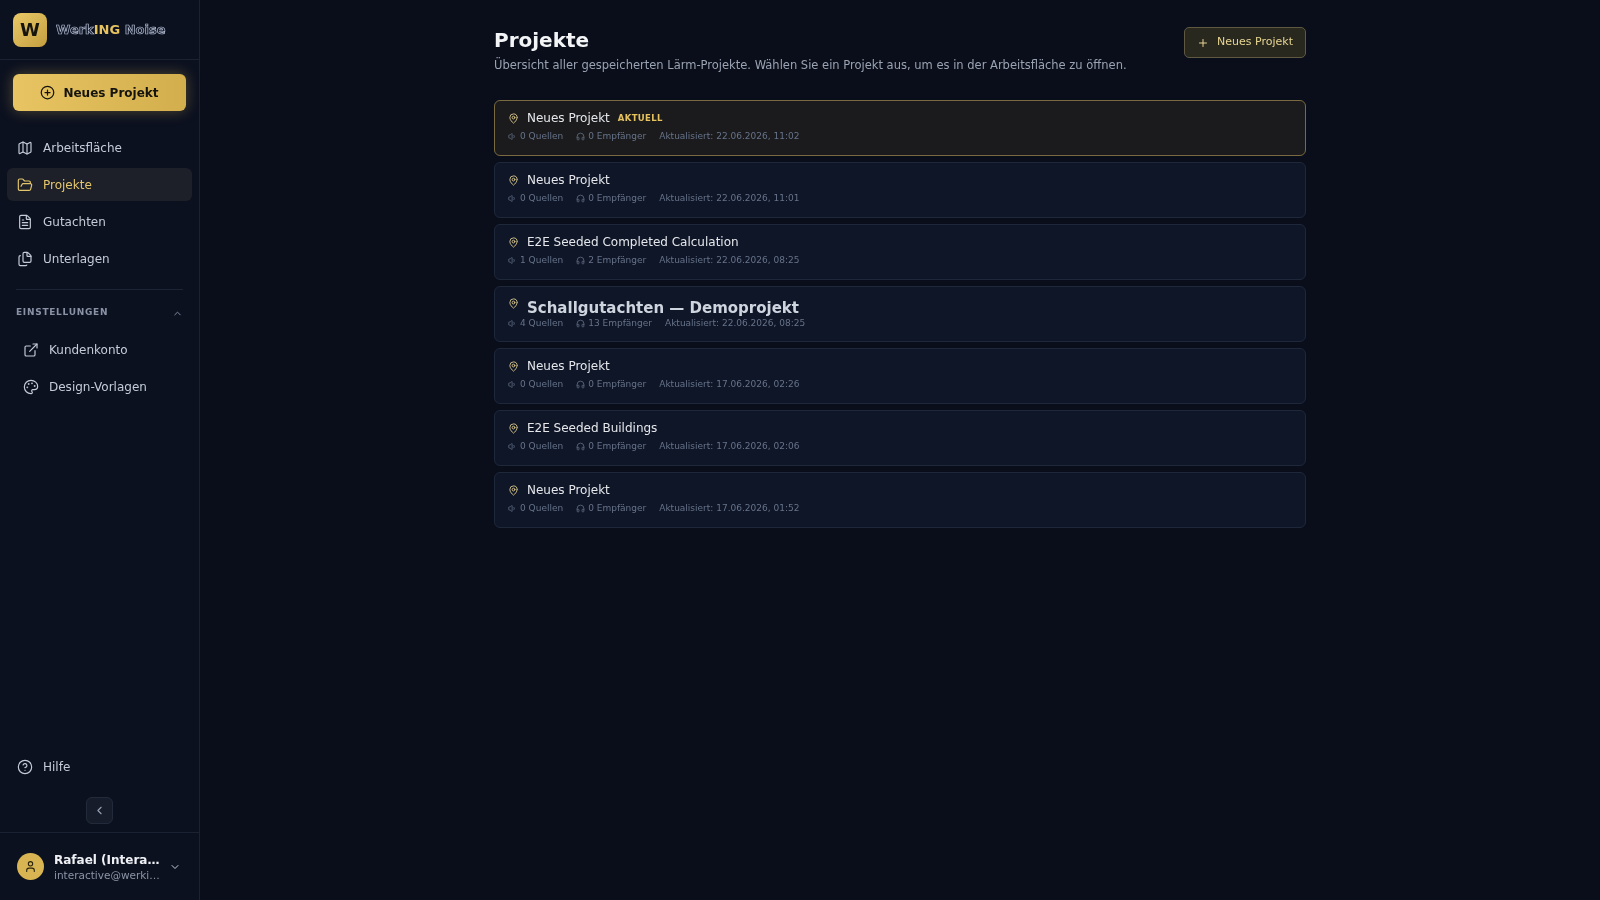 This screenshot has width=1600, height=900. Describe the element at coordinates (25, 766) in the screenshot. I see `help-icon` at that location.